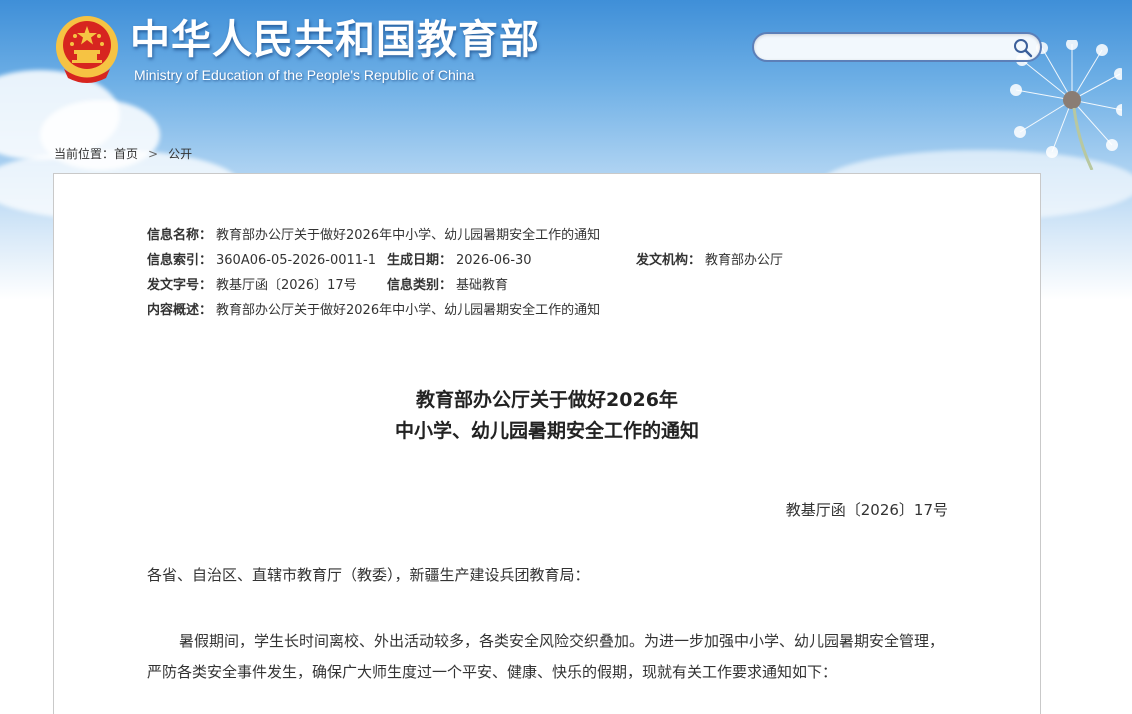 The image size is (1132, 714). I want to click on breadcrumb-prefix: 当前位置：, so click(84, 154).